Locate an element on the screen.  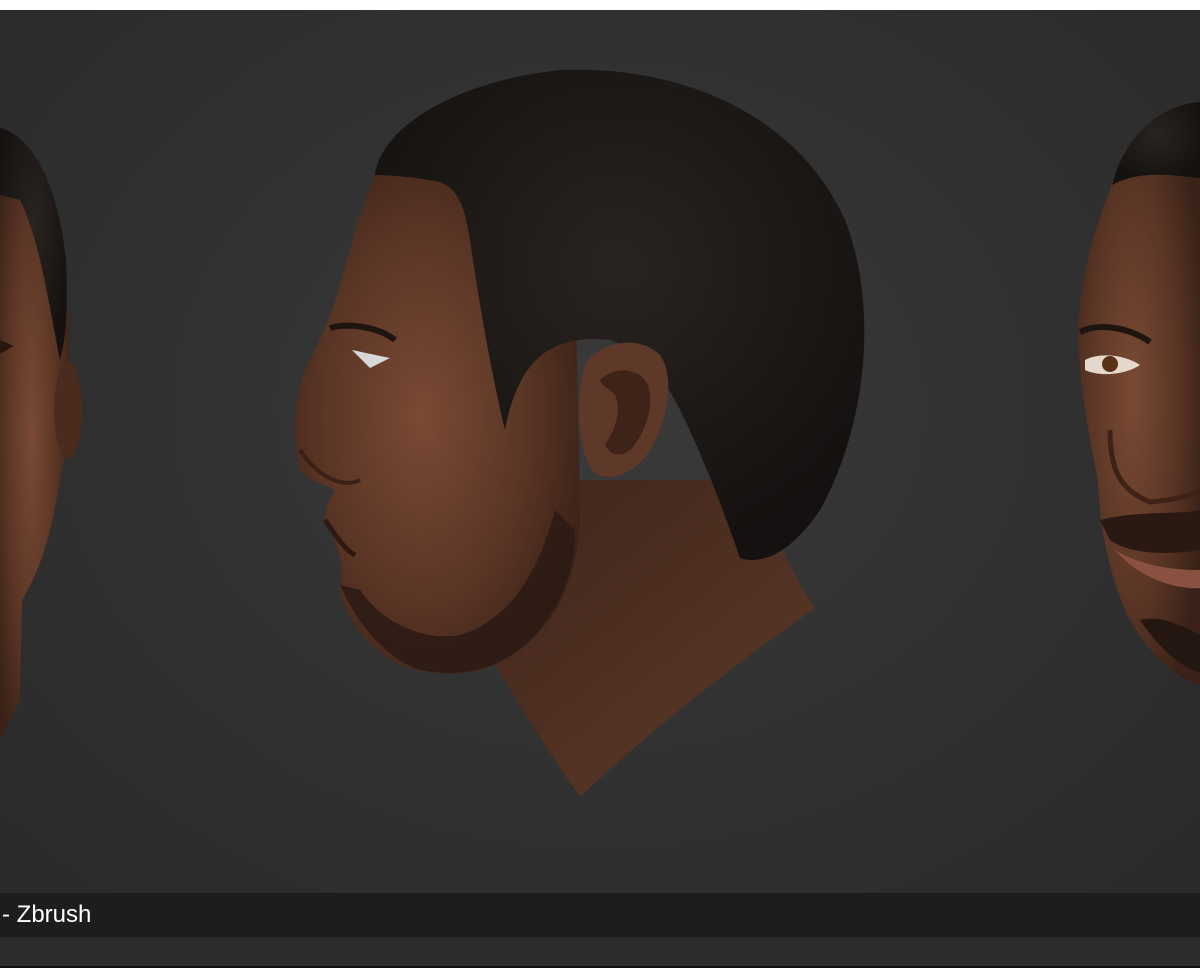
bottom-strip is located at coordinates (600, 951).